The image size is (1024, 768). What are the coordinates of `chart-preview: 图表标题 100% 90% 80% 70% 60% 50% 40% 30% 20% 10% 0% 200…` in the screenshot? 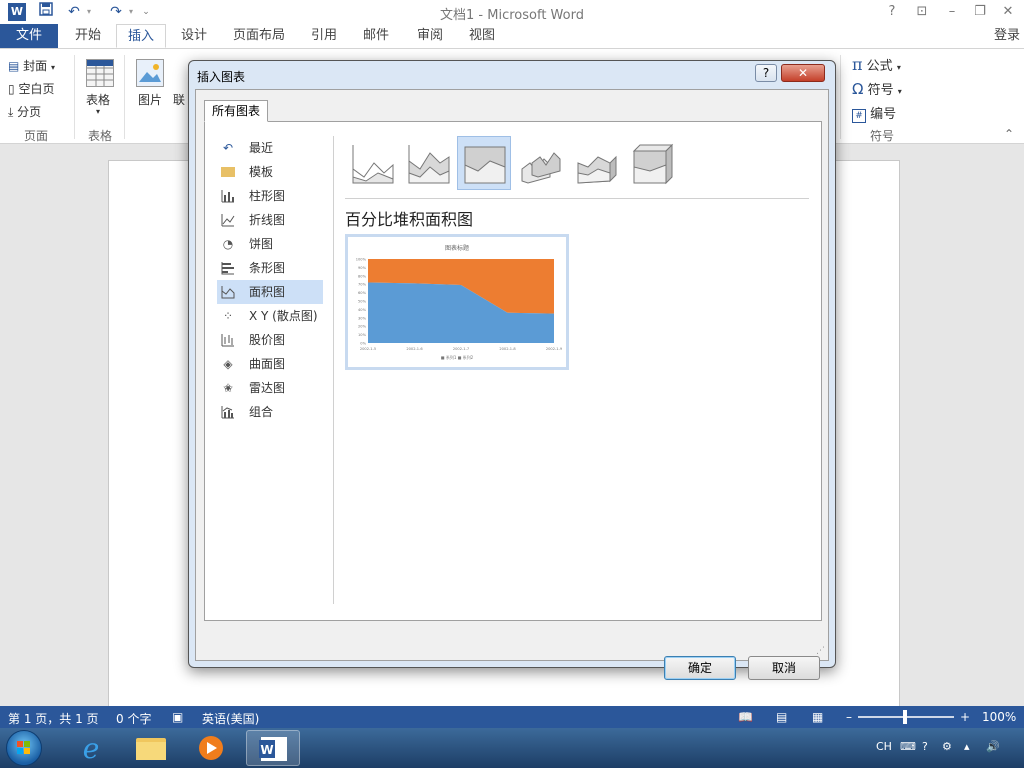 It's located at (457, 302).